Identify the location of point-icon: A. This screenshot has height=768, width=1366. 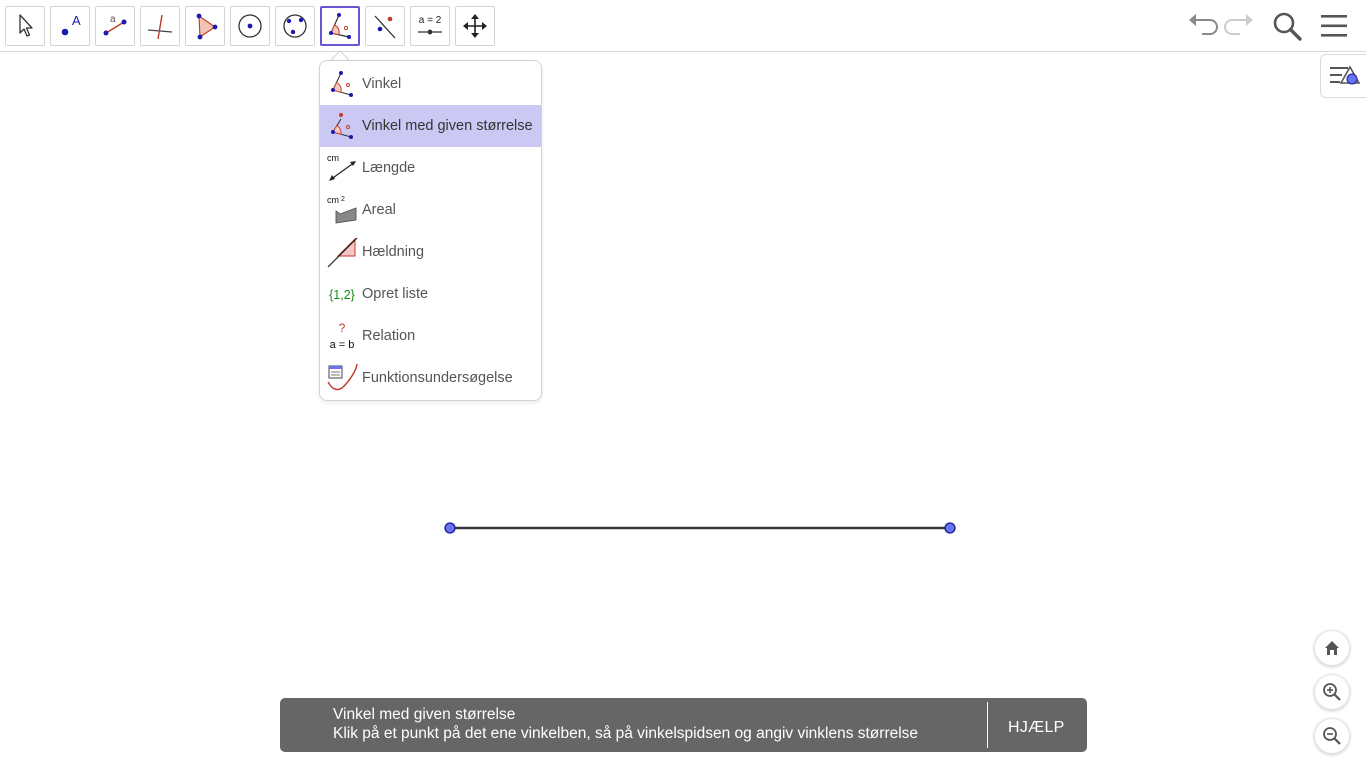
(71, 24).